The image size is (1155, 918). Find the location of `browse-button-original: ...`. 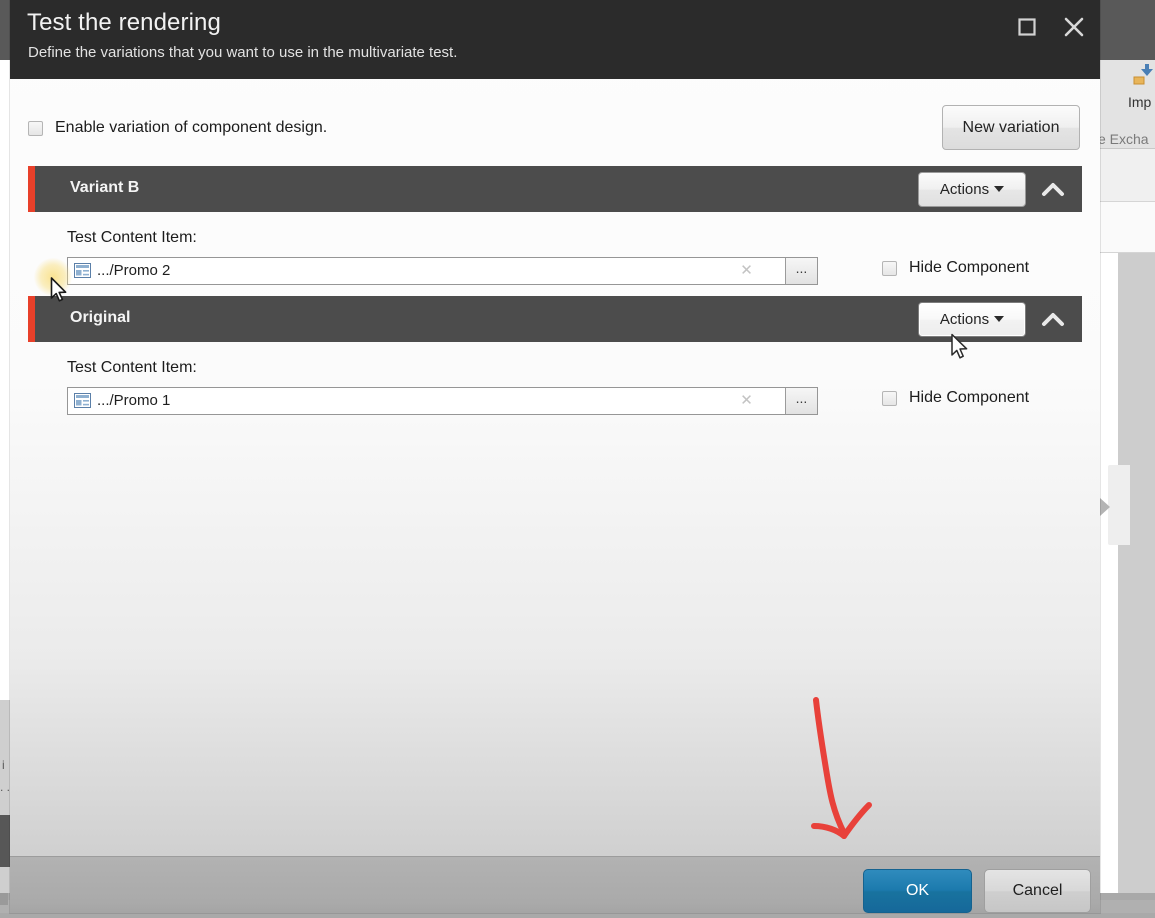

browse-button-original: ... is located at coordinates (801, 401).